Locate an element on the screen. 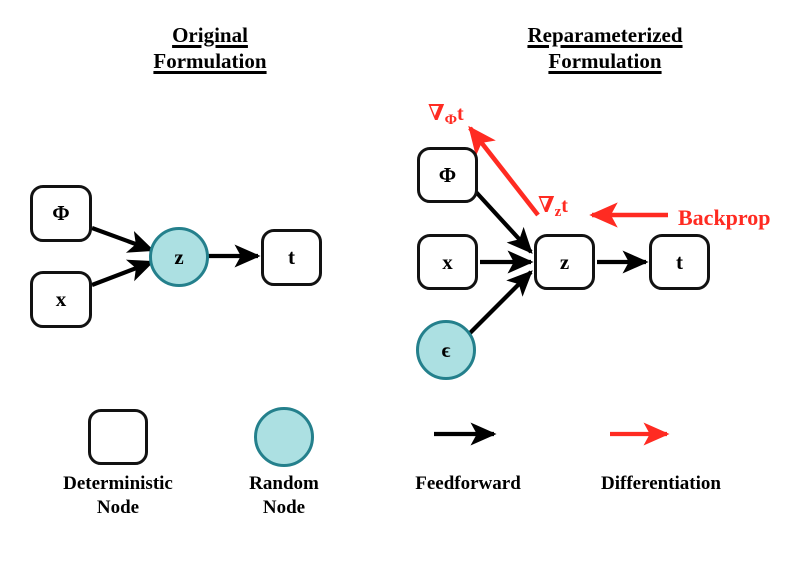 The height and width of the screenshot is (568, 800). left-node-x: x is located at coordinates (61, 299).